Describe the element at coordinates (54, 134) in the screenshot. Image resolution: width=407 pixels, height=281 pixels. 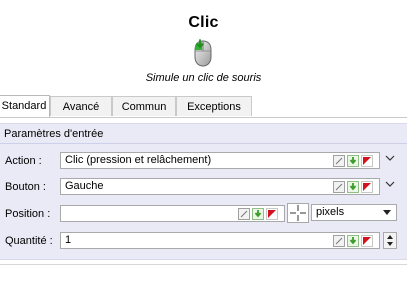
I see `panel-title: Paramètres d'entrée` at that location.